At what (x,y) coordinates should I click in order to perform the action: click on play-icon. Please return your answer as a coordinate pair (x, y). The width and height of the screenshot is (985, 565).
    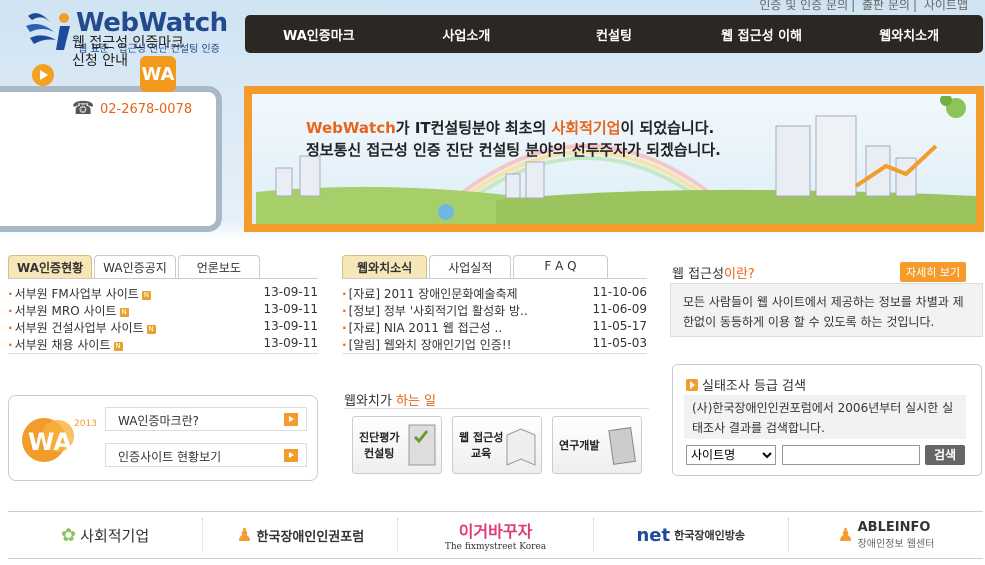
    Looking at the image, I should click on (43, 75).